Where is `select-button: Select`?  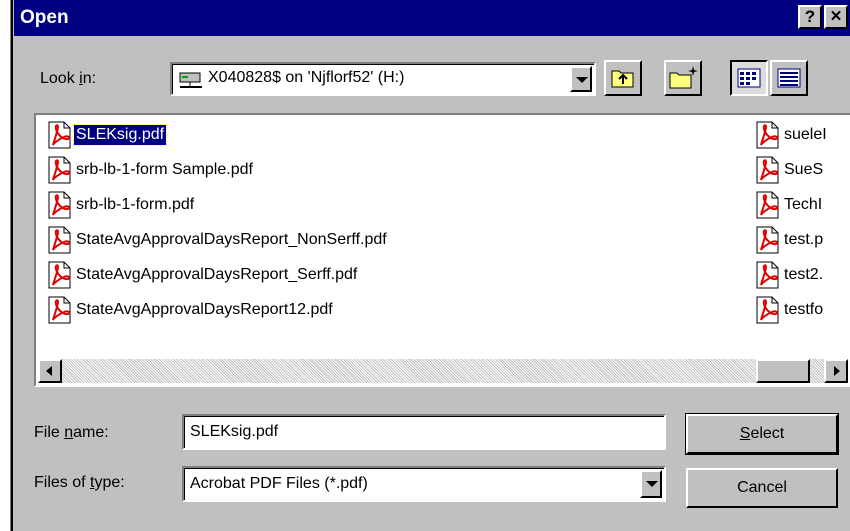
select-button: Select is located at coordinates (762, 434).